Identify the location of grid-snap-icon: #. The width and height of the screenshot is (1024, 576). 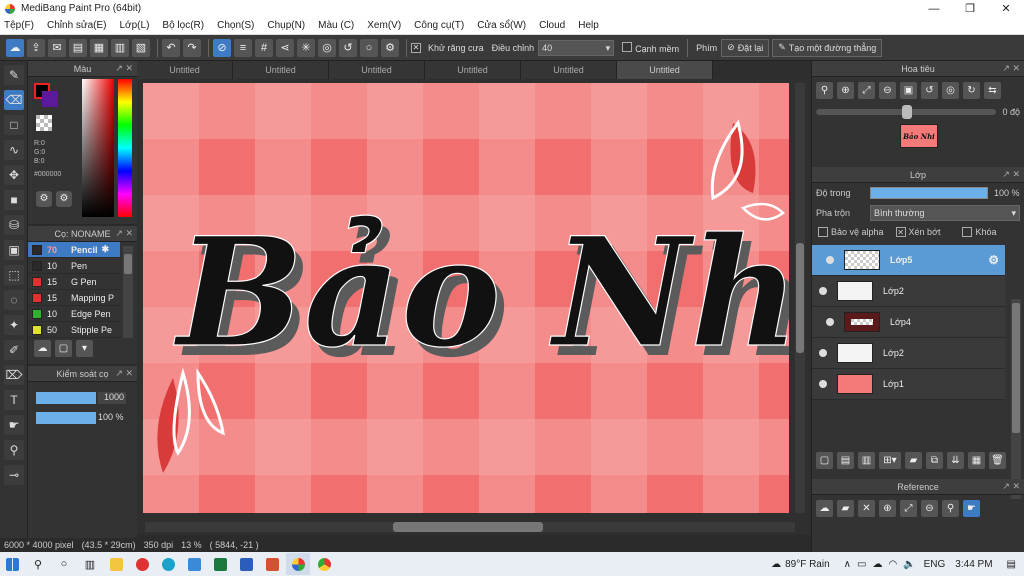
(264, 47).